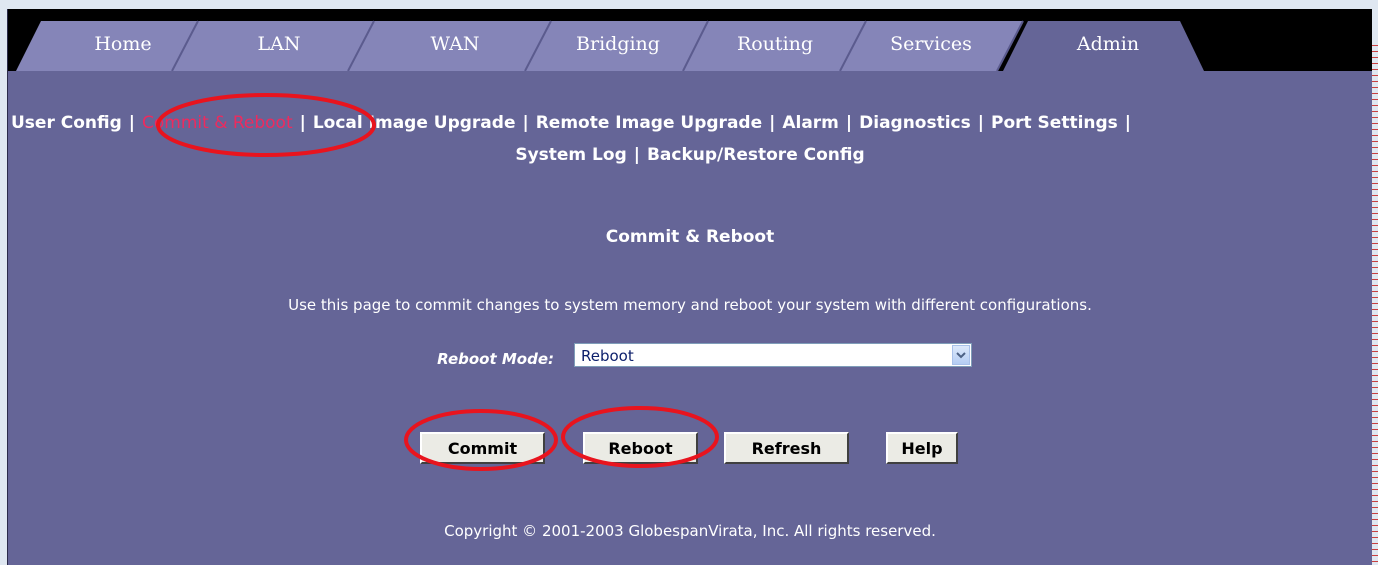 The width and height of the screenshot is (1378, 565). Describe the element at coordinates (279, 44) in the screenshot. I see `tab-lan: LAN` at that location.